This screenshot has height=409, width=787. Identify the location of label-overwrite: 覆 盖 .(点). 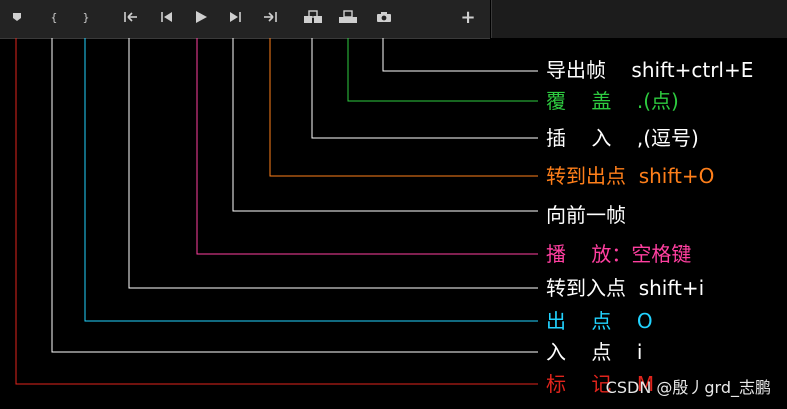
(612, 101).